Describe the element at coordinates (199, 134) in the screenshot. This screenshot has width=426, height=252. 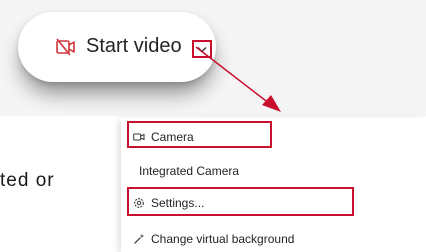
I see `highlight-box-camera` at that location.